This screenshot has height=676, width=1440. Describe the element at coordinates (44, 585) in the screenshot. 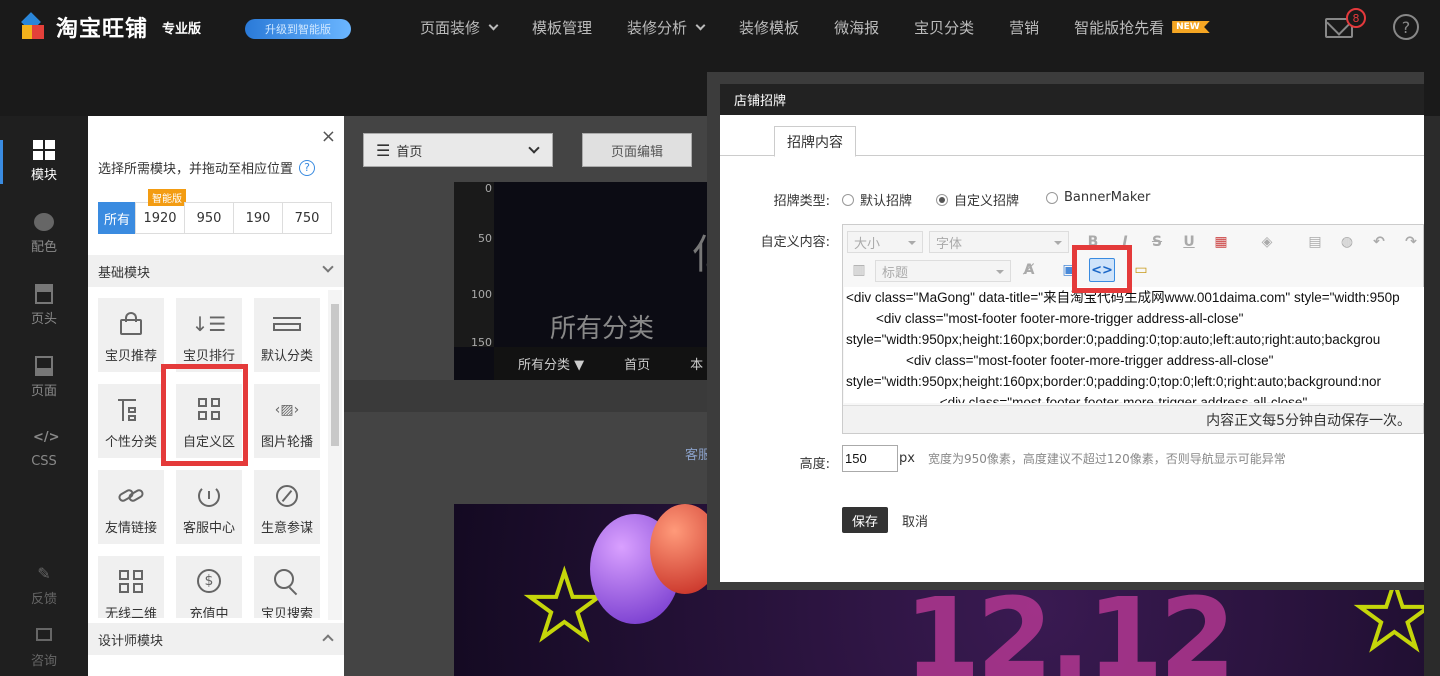

I see `rail-item-feedback: ✎ 反馈` at that location.